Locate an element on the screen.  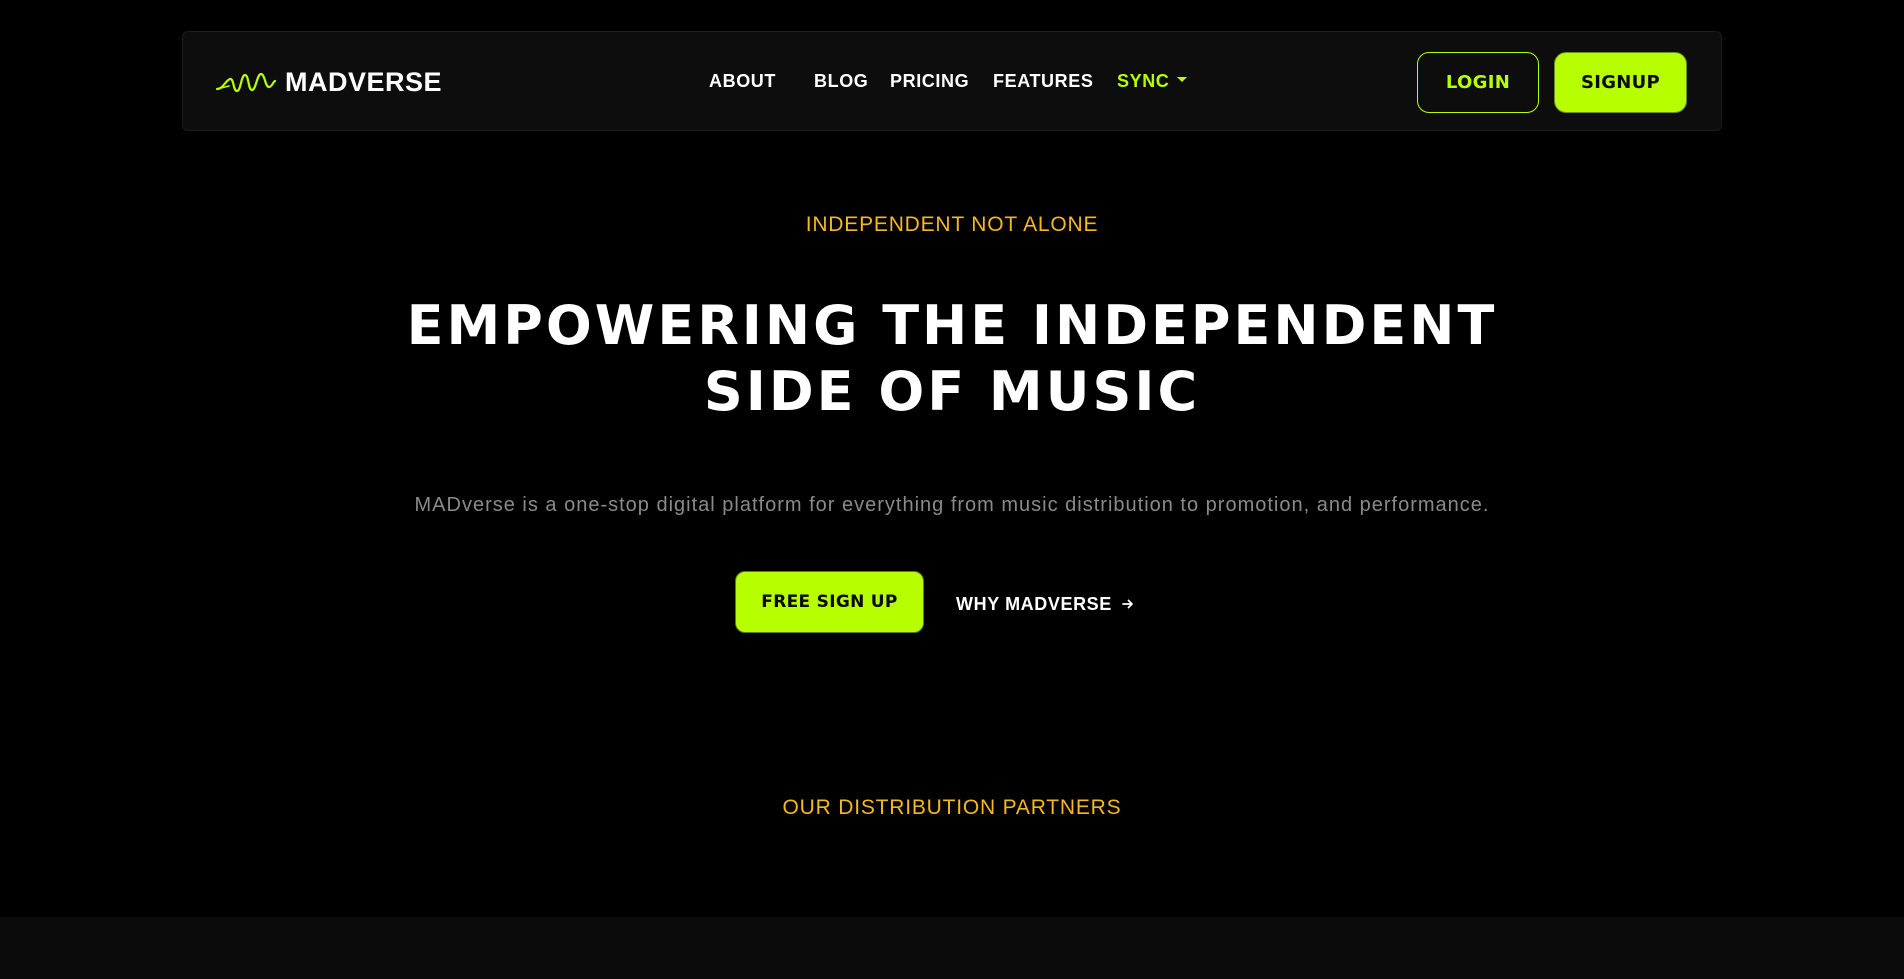
nav-link-blog: BLOG is located at coordinates (841, 81).